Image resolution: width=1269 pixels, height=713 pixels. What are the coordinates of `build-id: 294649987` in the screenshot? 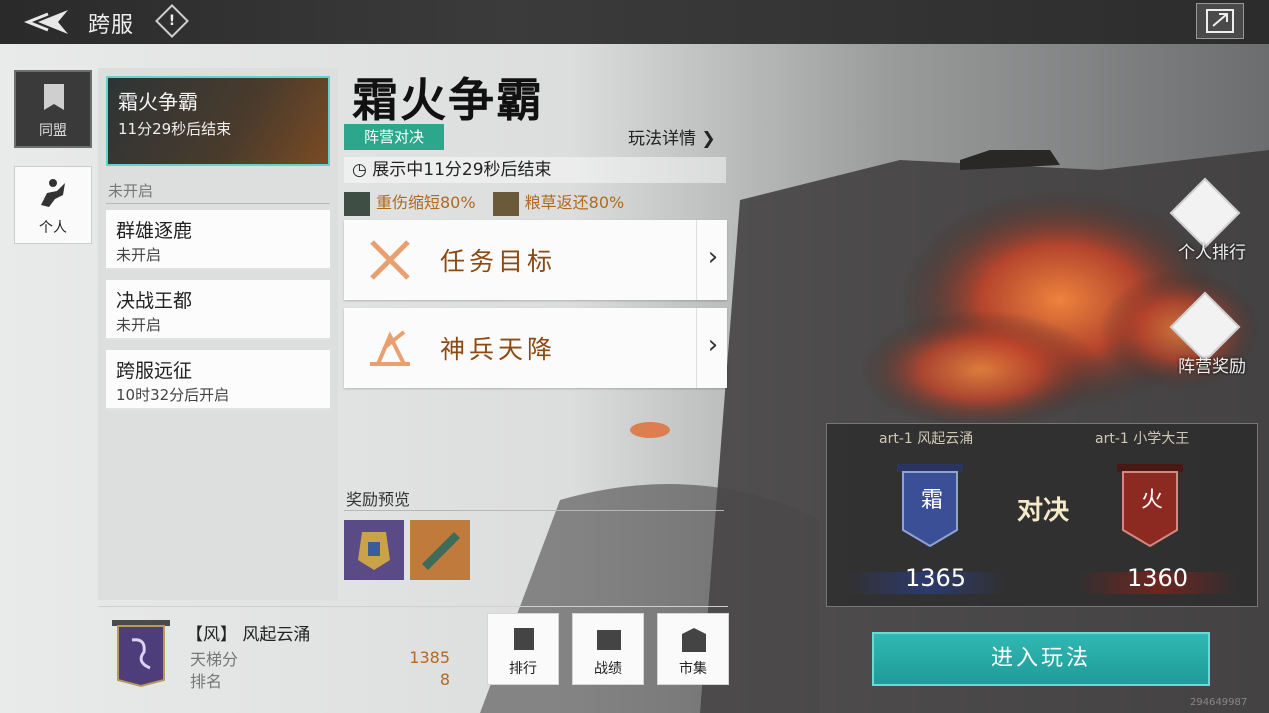 It's located at (1219, 702).